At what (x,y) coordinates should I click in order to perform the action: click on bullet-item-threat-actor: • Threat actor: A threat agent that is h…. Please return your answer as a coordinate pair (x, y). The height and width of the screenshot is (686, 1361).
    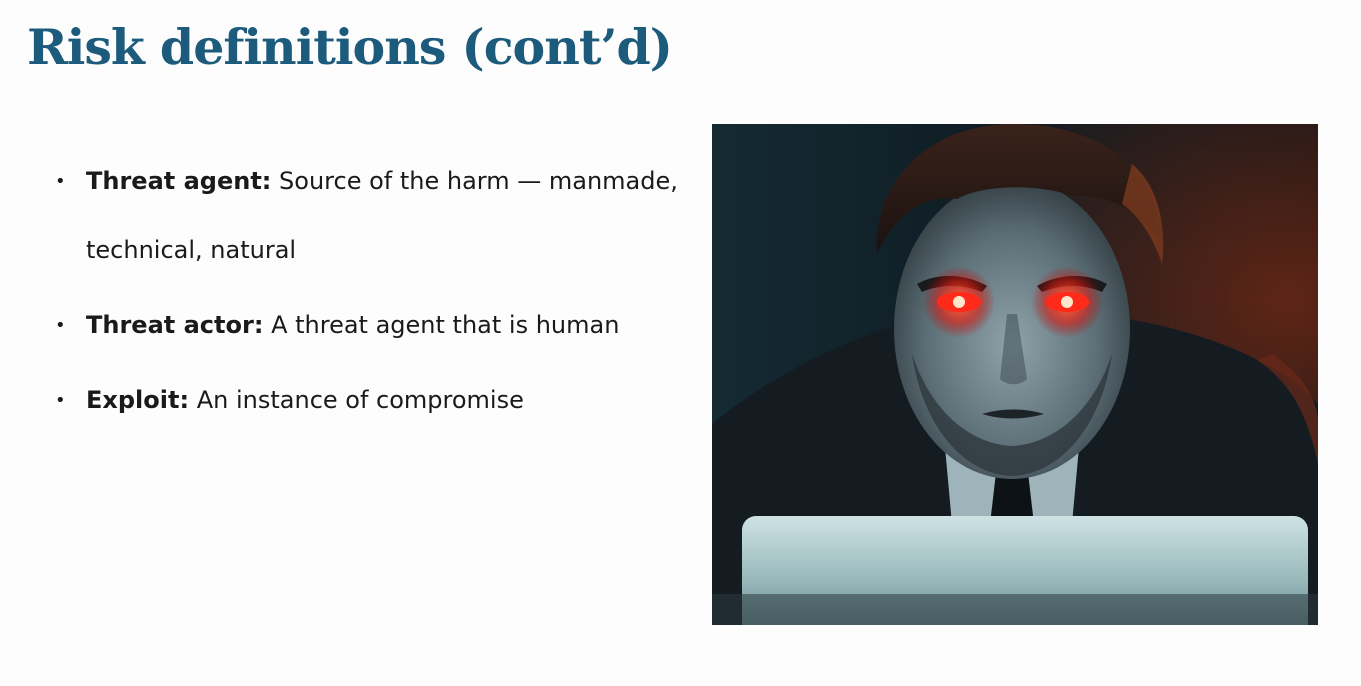
    Looking at the image, I should click on (375, 325).